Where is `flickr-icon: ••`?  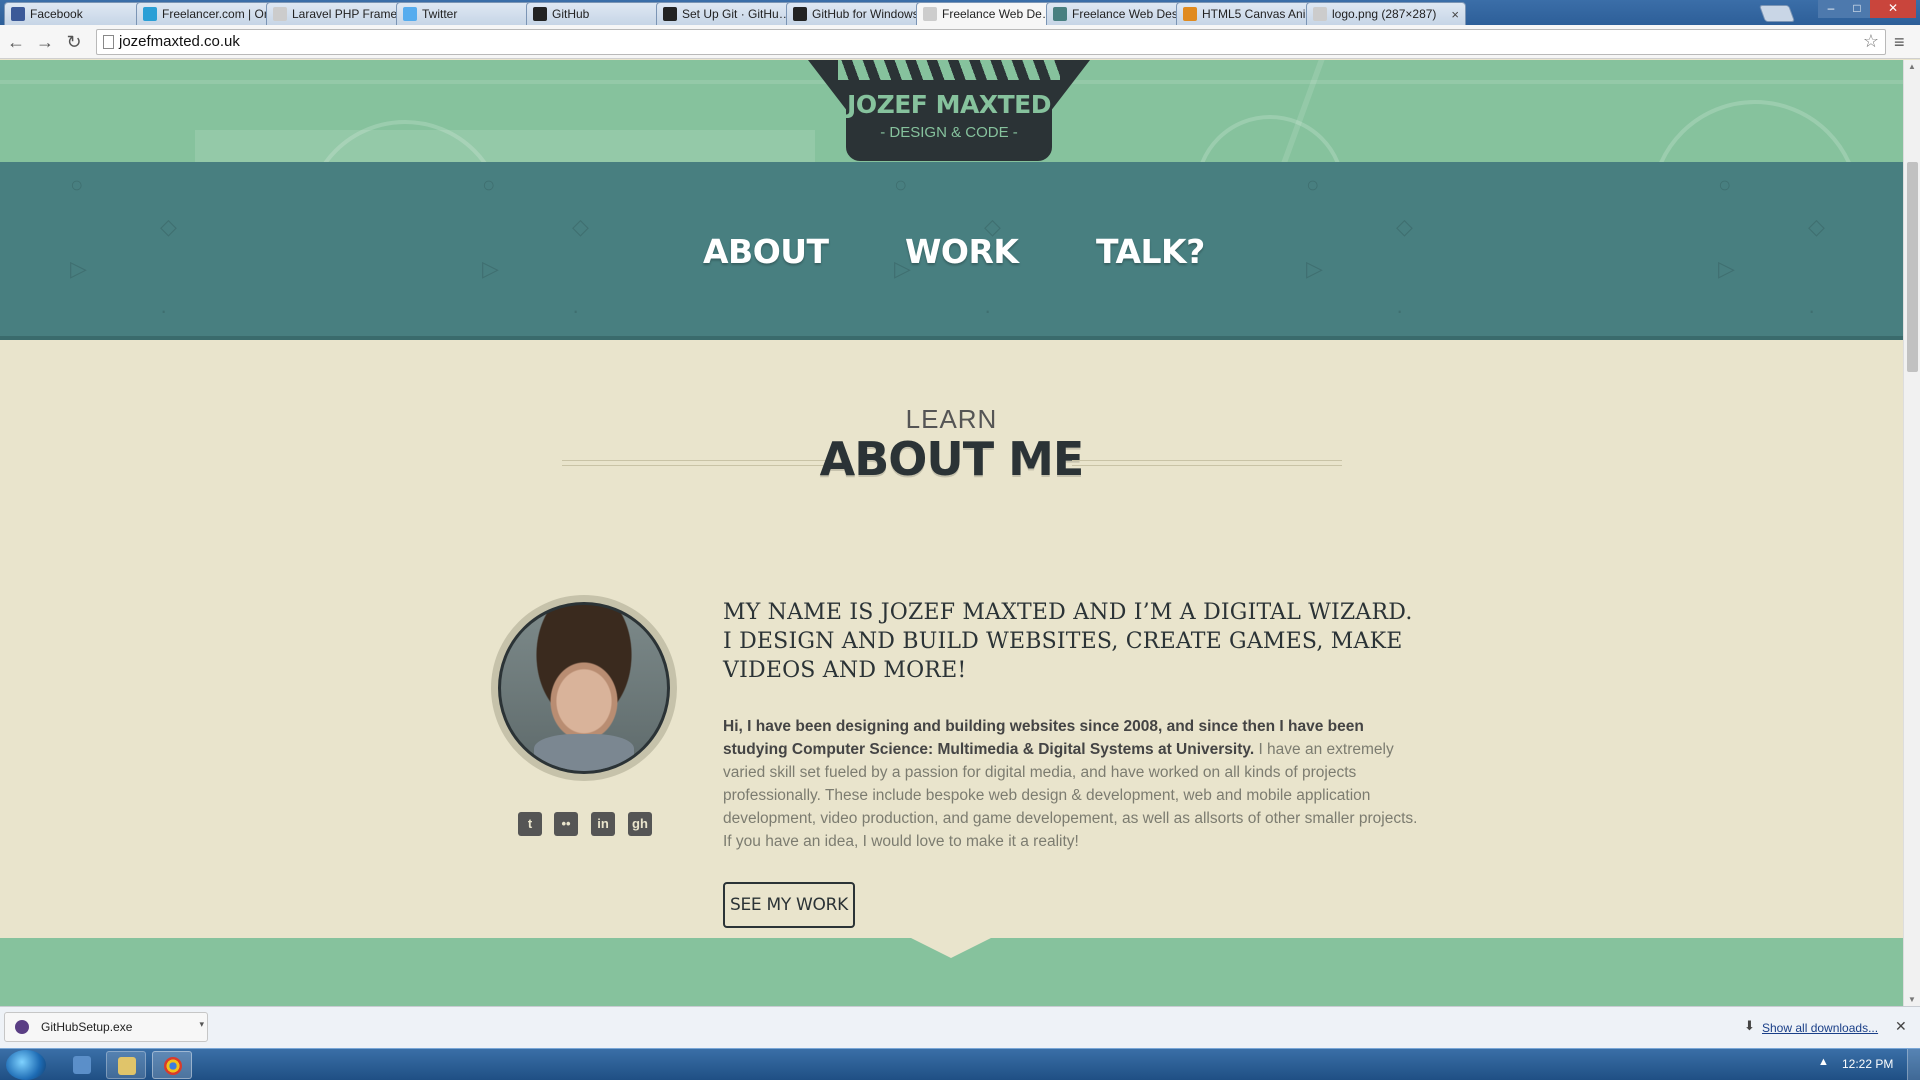 flickr-icon: •• is located at coordinates (566, 824).